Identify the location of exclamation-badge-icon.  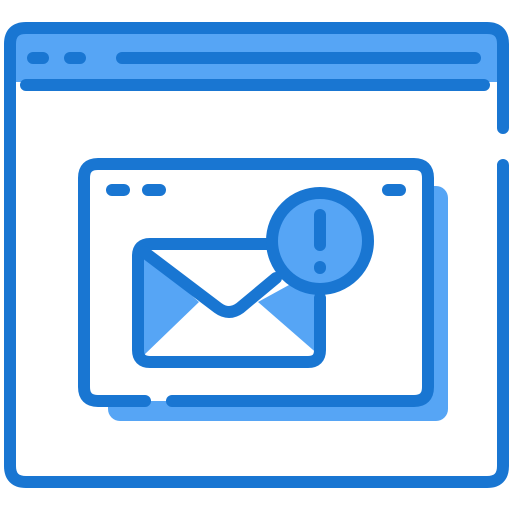
(320, 241).